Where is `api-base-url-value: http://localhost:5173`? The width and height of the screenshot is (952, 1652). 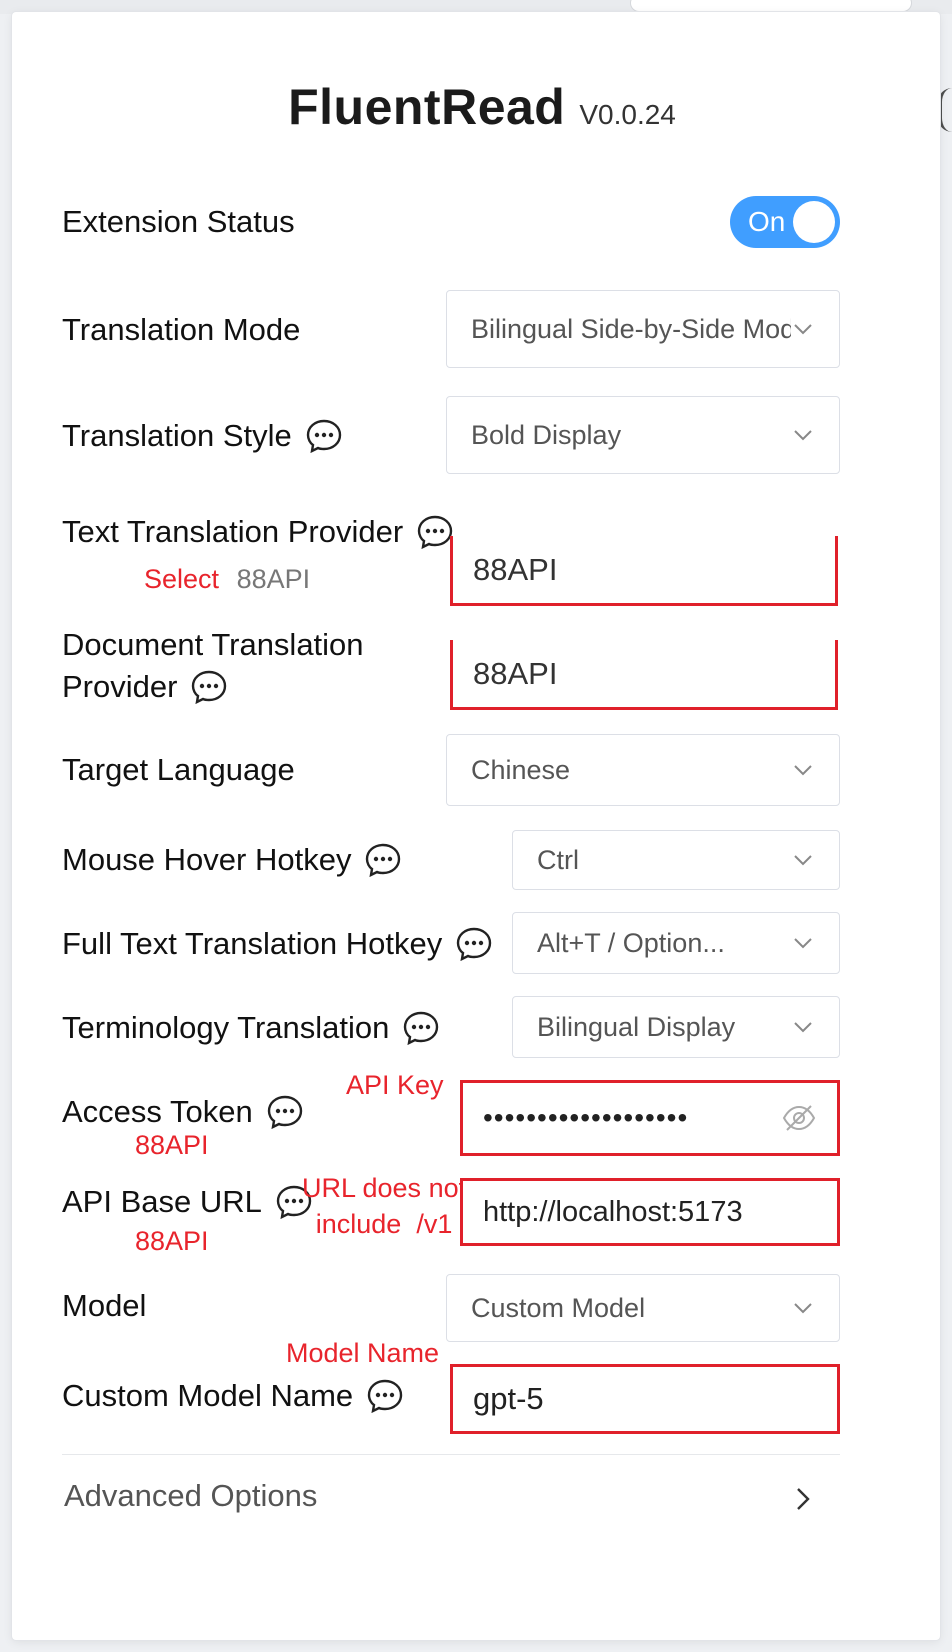 api-base-url-value: http://localhost:5173 is located at coordinates (613, 1211).